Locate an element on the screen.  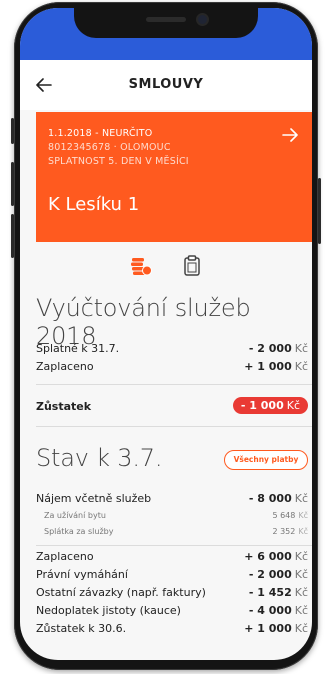
row-value: - 4 000 Kč is located at coordinates (278, 610).